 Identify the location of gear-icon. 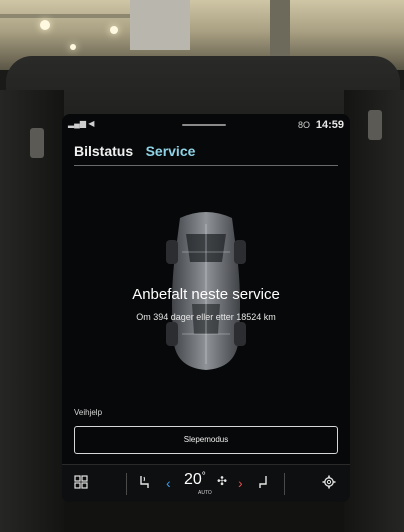
(329, 483).